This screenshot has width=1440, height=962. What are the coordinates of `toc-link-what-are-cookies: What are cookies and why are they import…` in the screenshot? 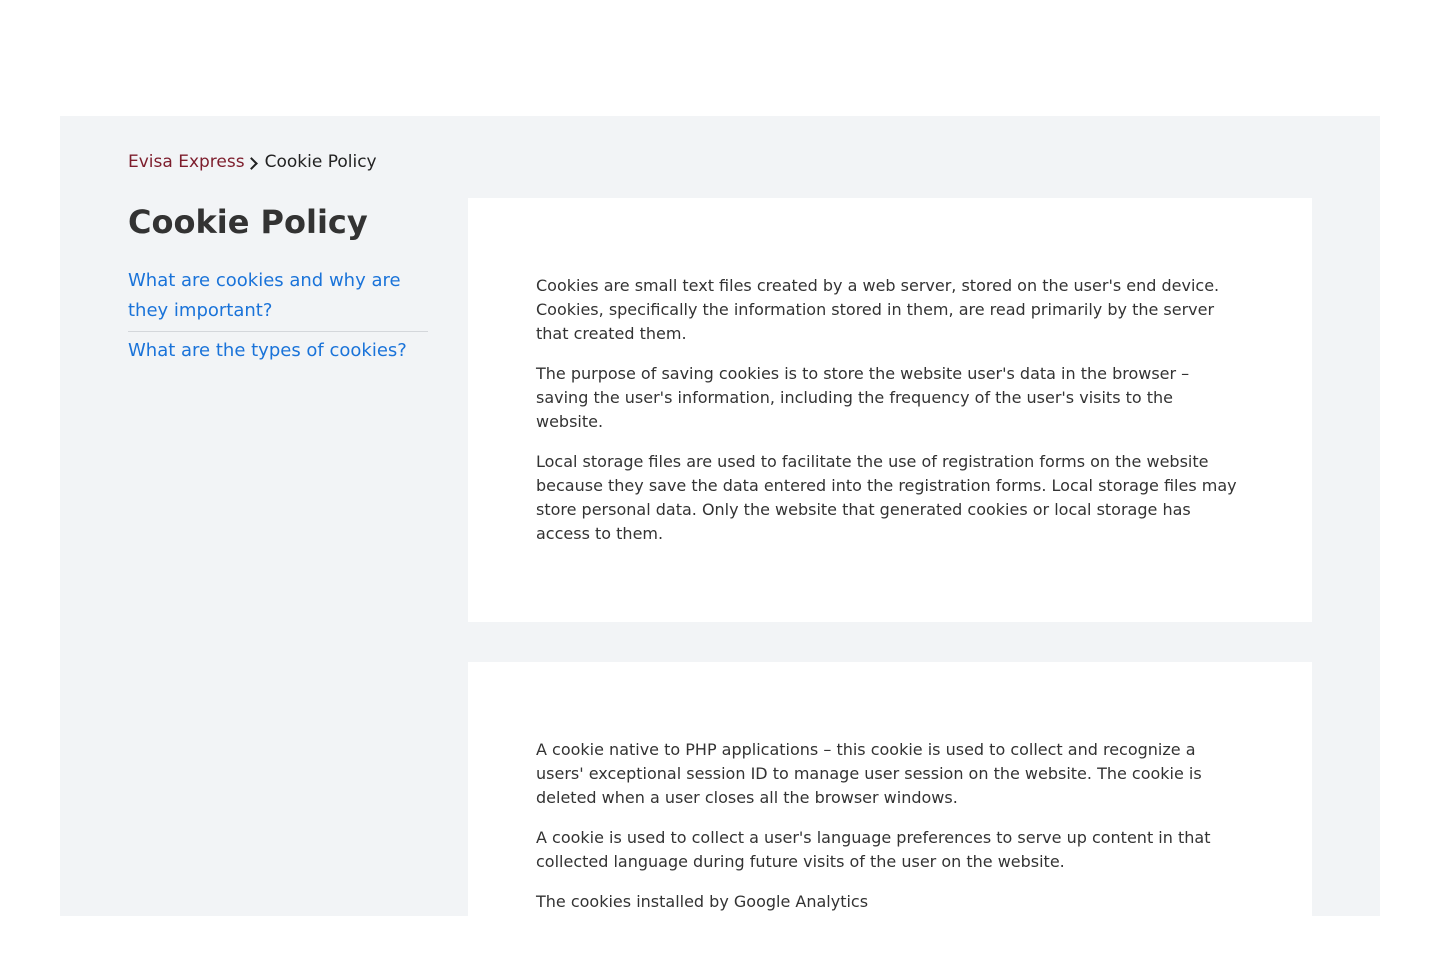 It's located at (278, 296).